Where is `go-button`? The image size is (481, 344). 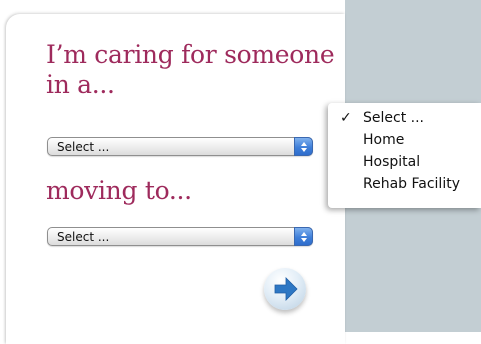 go-button is located at coordinates (285, 289).